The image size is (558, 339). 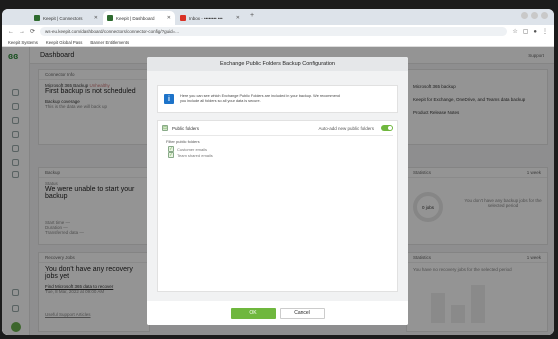 I want to click on filter-label: Filter public folders, so click(x=183, y=141).